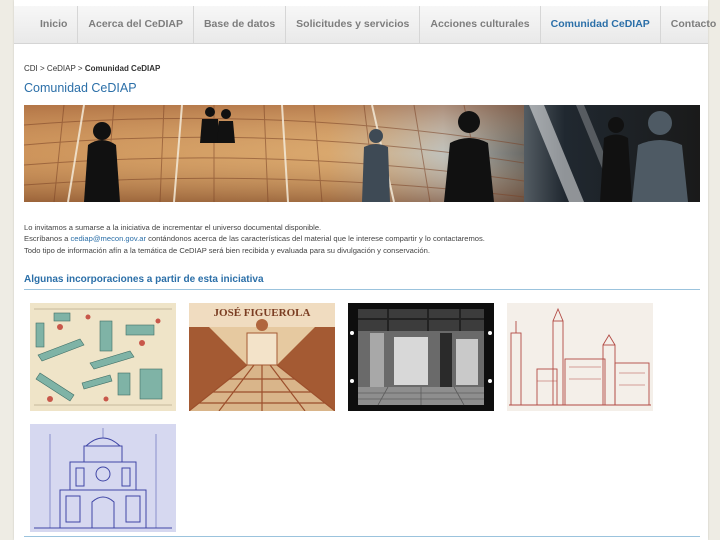 The height and width of the screenshot is (540, 720). I want to click on bottom-divider, so click(362, 536).